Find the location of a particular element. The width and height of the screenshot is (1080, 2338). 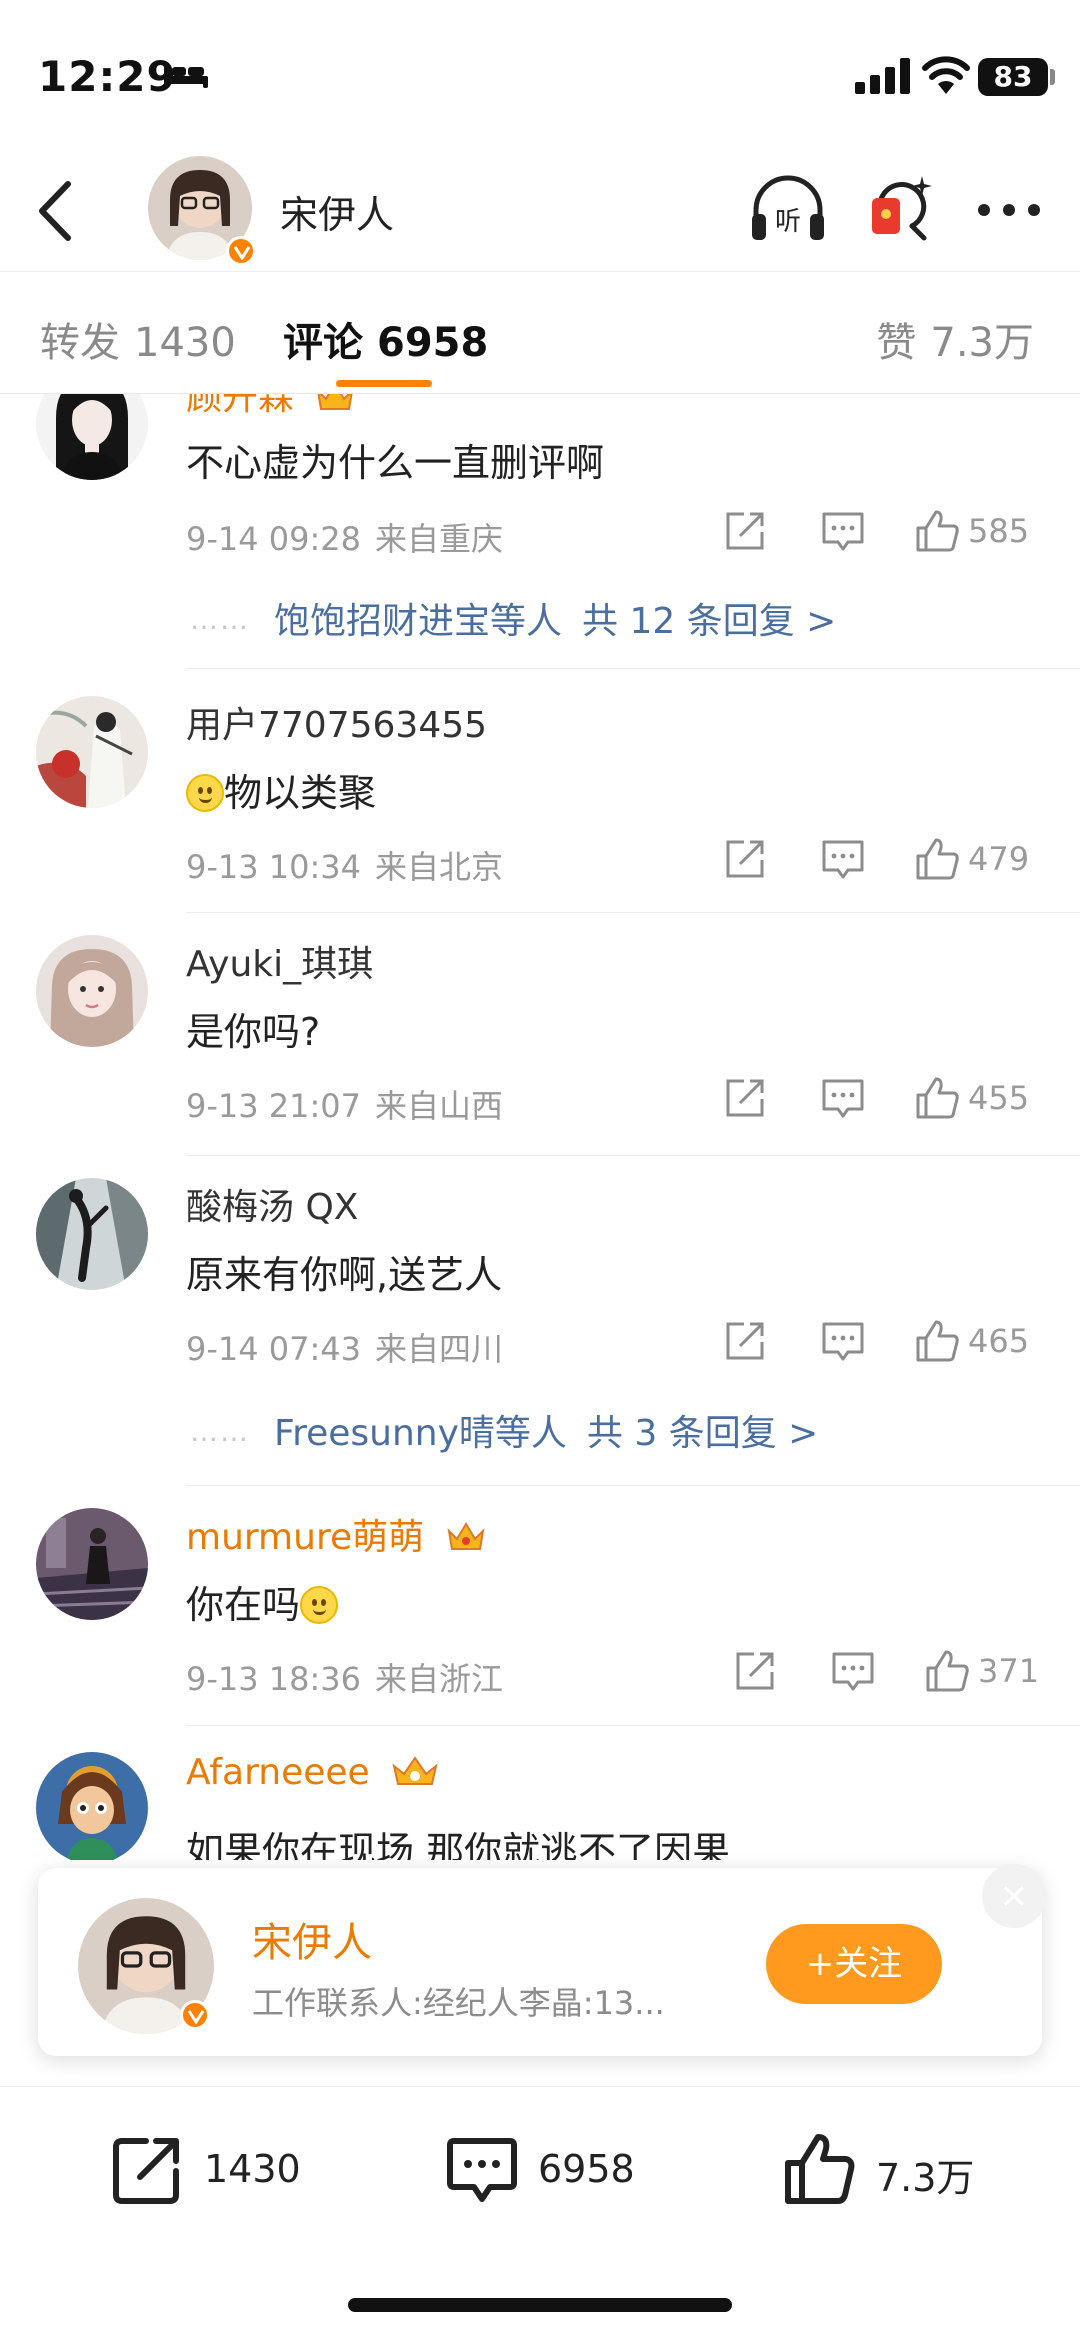

like-count: 585 is located at coordinates (999, 531).